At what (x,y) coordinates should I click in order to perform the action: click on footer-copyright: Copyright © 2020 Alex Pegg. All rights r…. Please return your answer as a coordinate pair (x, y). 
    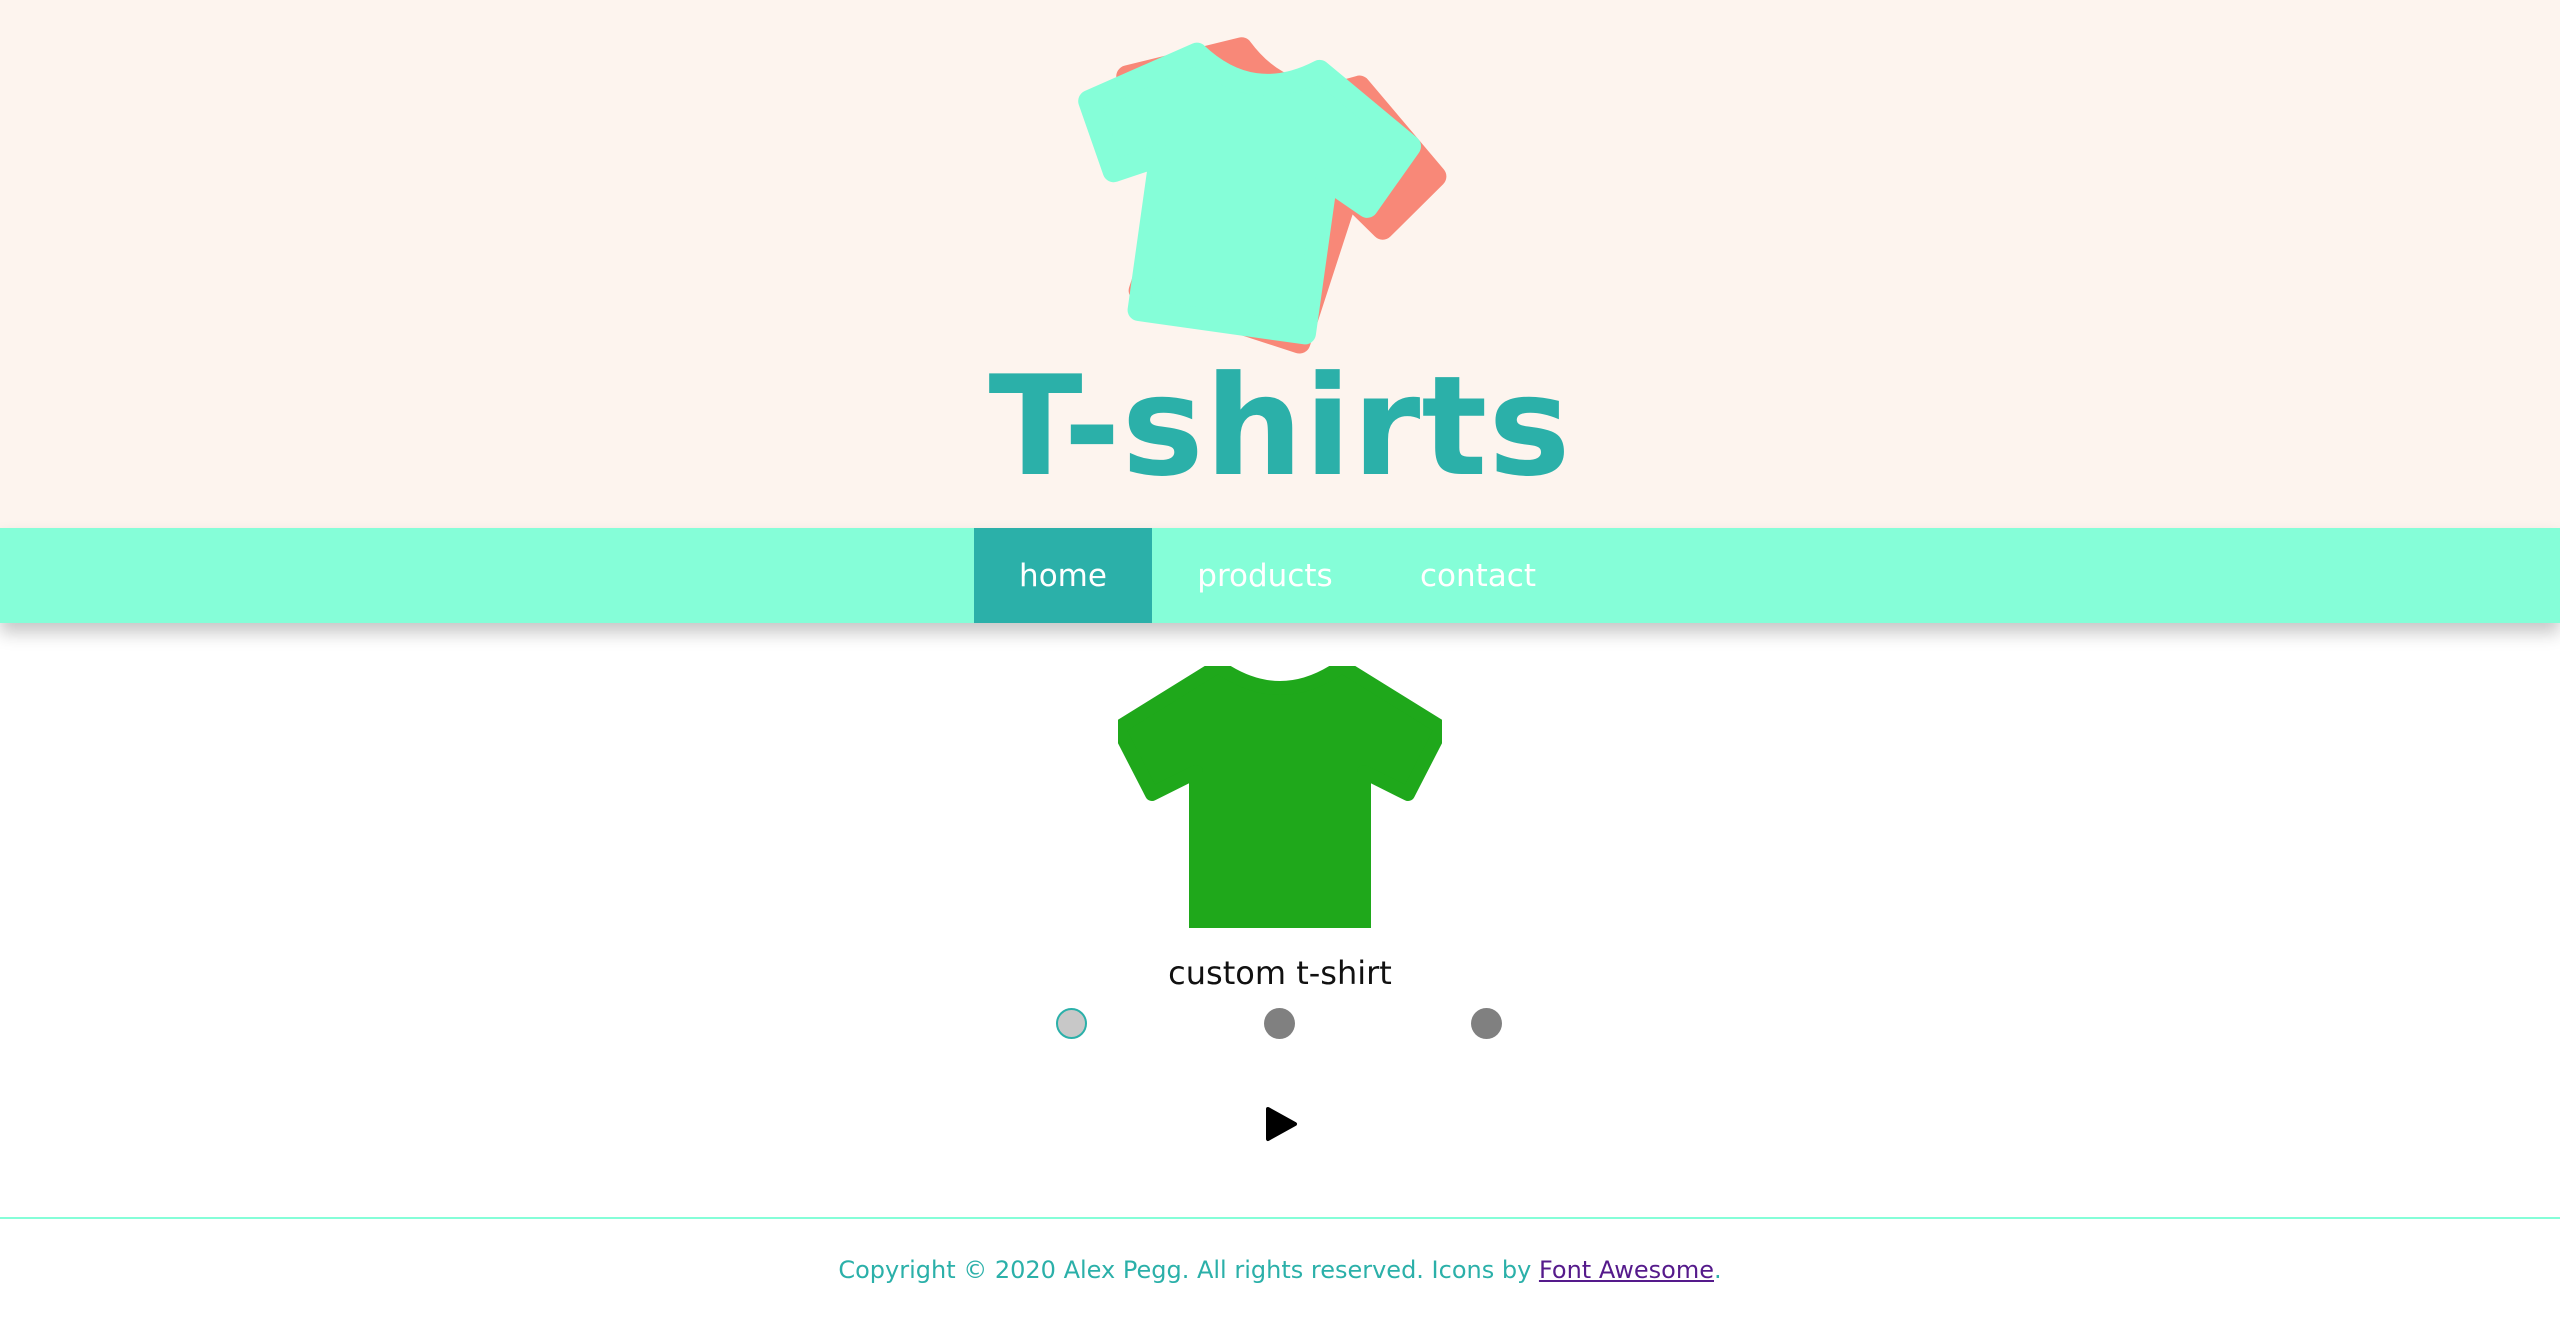
    Looking at the image, I should click on (1188, 1270).